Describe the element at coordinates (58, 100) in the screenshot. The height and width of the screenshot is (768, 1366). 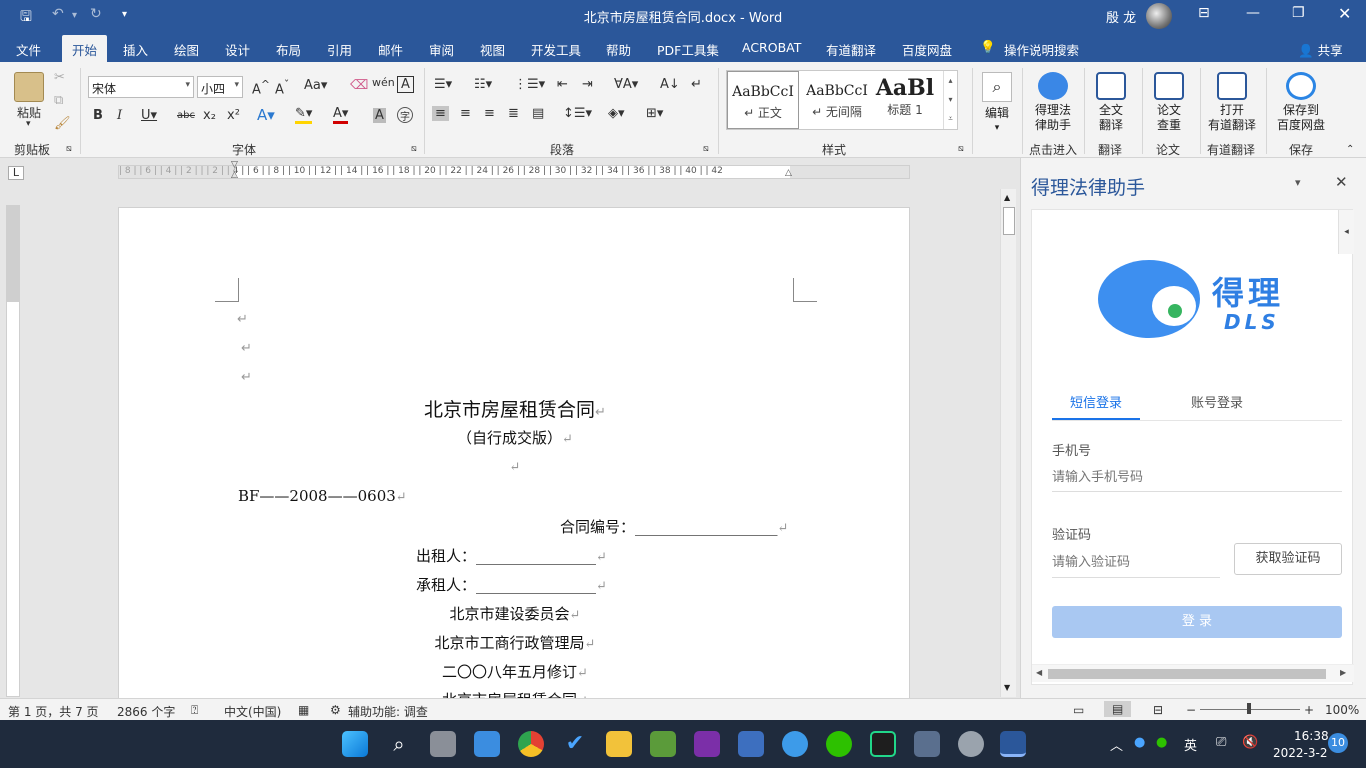
I see `copy-icon: ⧉` at that location.